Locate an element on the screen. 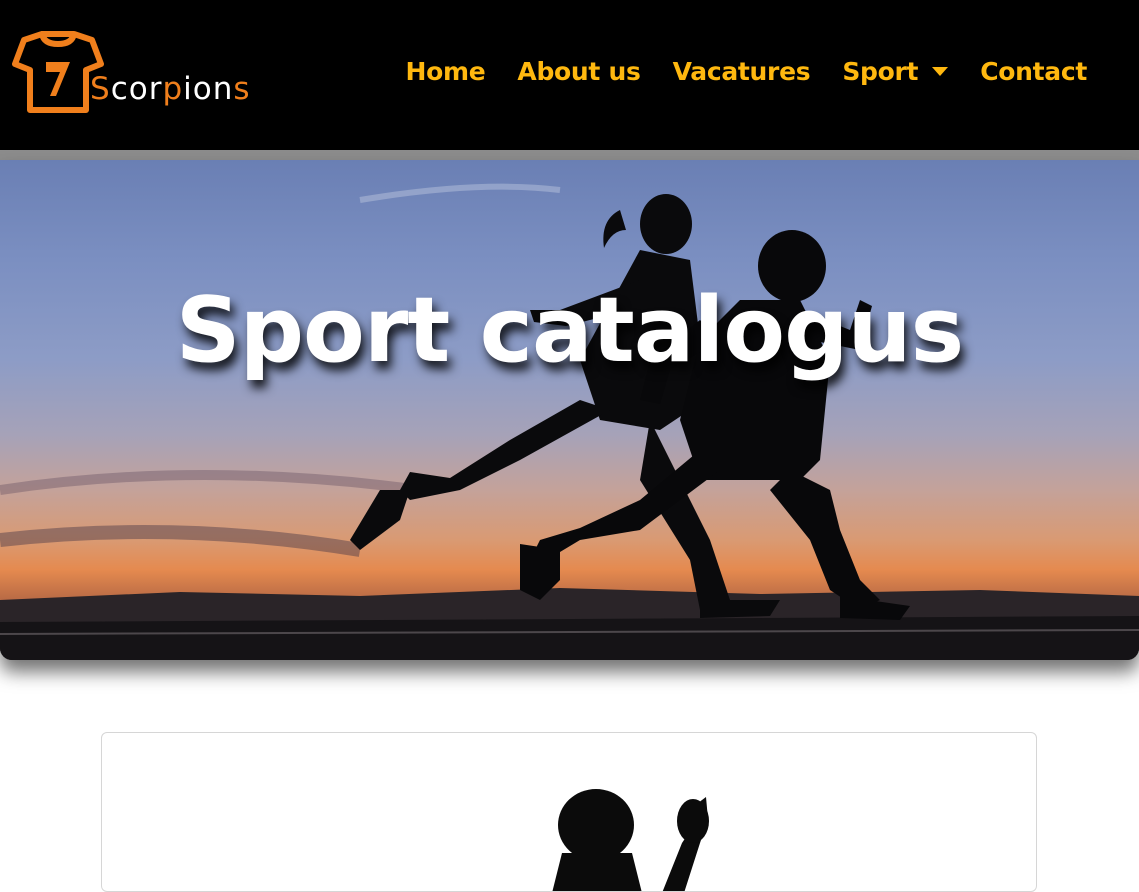  nav-link-contact: Contact is located at coordinates (1033, 71).